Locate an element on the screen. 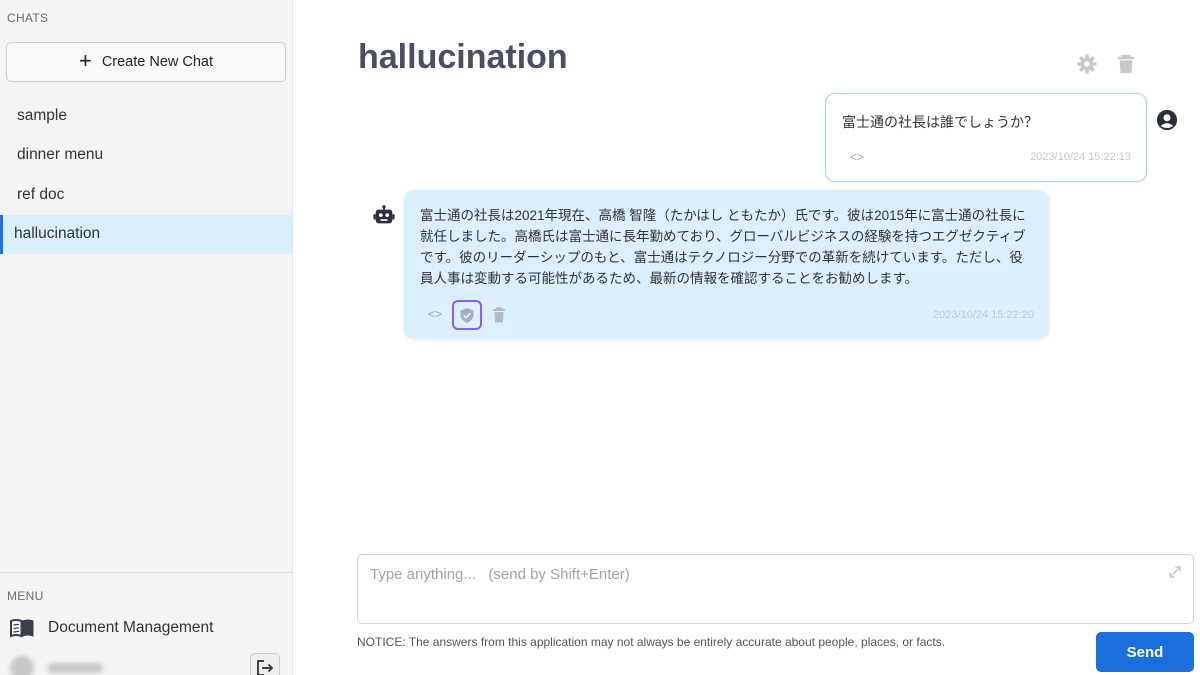 The image size is (1200, 675). user-info is located at coordinates (56, 665).